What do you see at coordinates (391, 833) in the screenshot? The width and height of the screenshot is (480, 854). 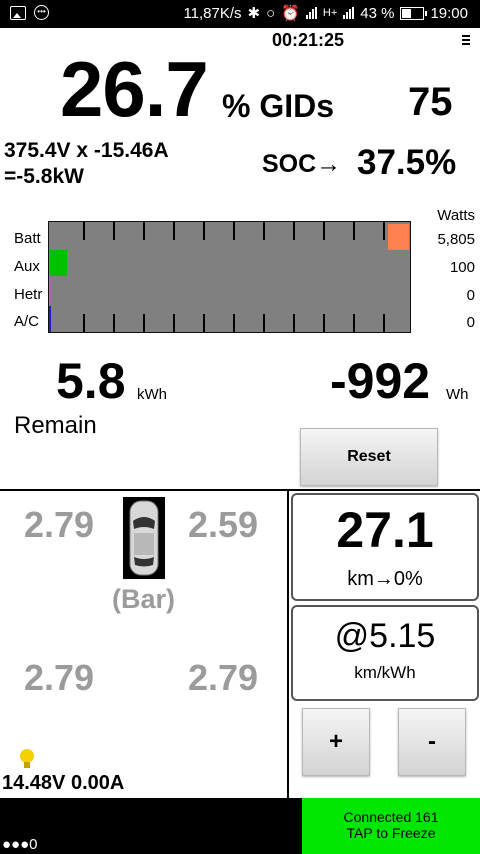 I see `tap-freeze-label: TAP to Freeze` at bounding box center [391, 833].